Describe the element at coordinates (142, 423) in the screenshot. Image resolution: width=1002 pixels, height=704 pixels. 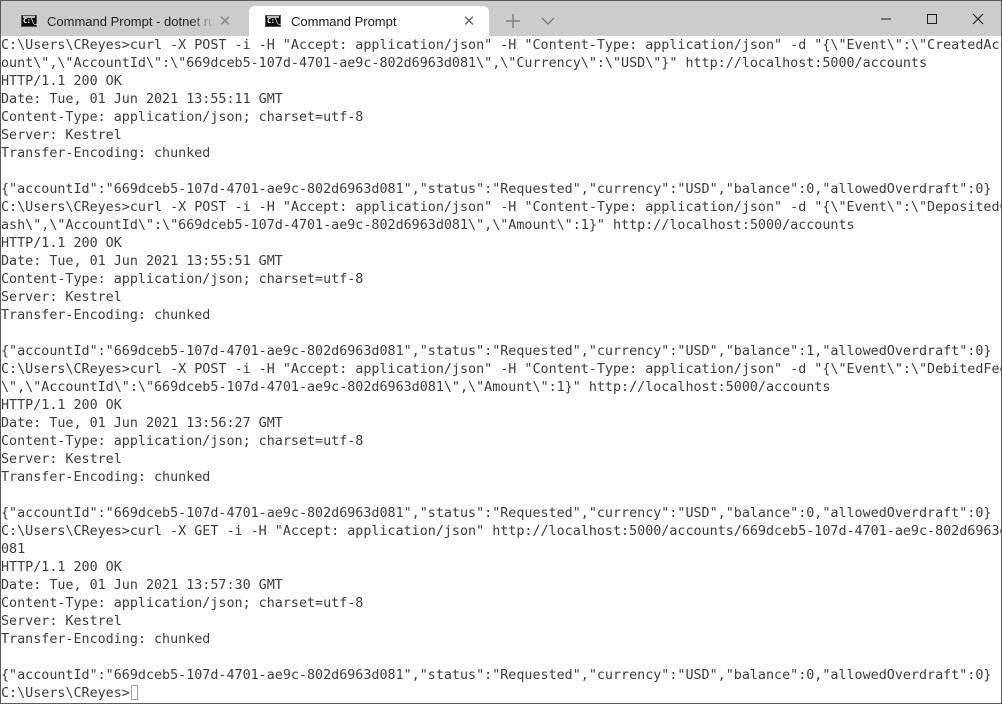
I see `terminal-line: Date: Tue, 01 Jun 2021 13:56:27 GMT` at that location.